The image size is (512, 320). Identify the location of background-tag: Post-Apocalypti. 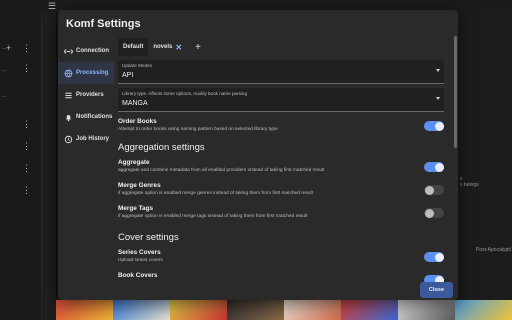
(493, 250).